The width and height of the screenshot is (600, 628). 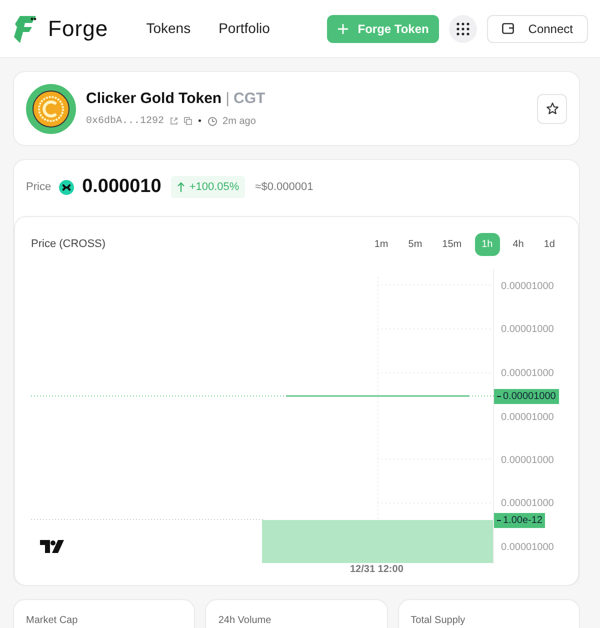 I want to click on price-tag: 0.00001000, so click(x=526, y=396).